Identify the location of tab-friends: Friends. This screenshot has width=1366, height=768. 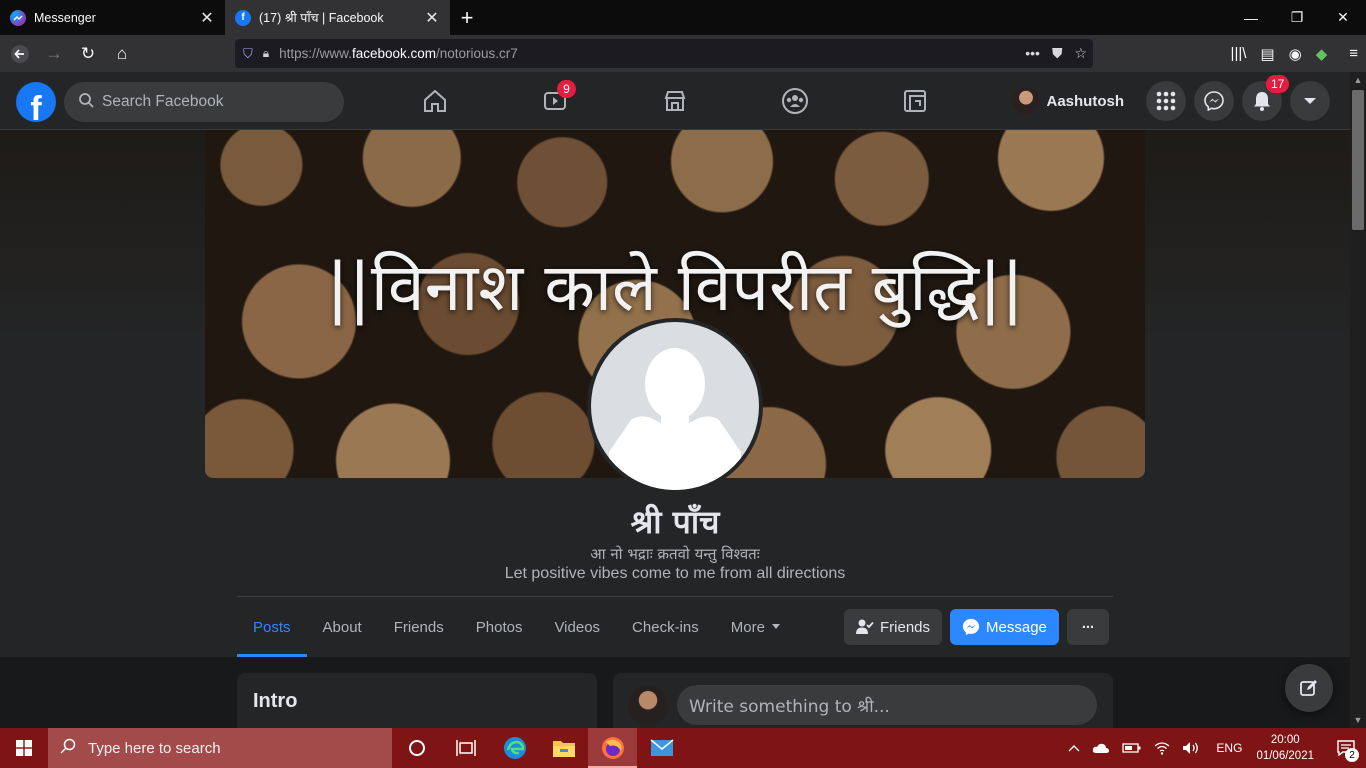
(419, 627).